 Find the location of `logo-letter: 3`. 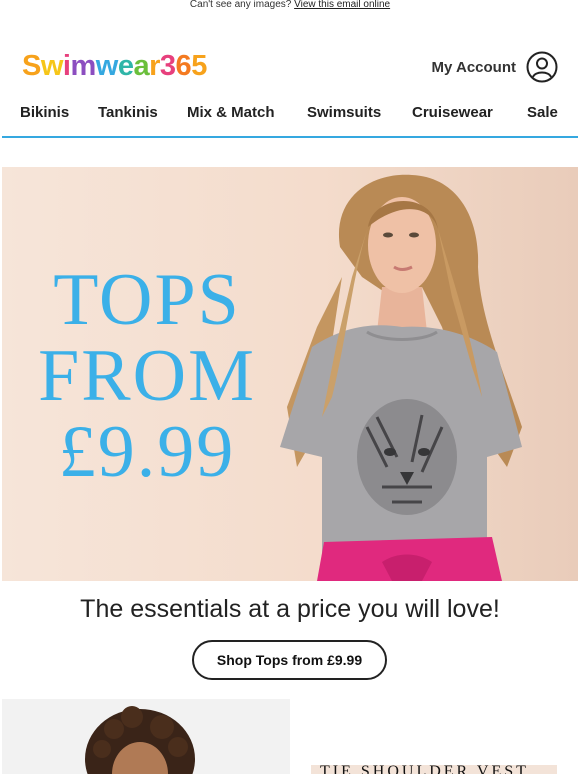

logo-letter: 3 is located at coordinates (167, 66).